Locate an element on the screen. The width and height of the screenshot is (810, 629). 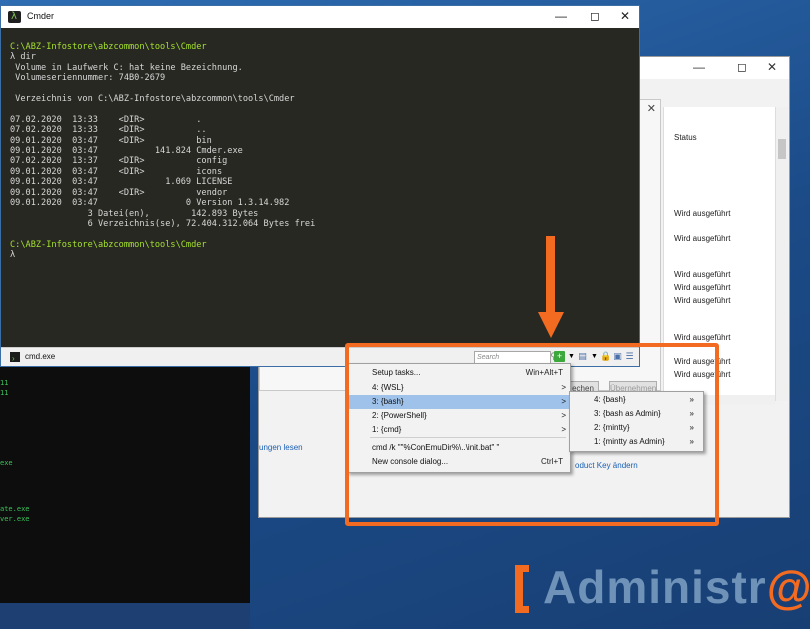
read-link: ungen lesen is located at coordinates (281, 447).